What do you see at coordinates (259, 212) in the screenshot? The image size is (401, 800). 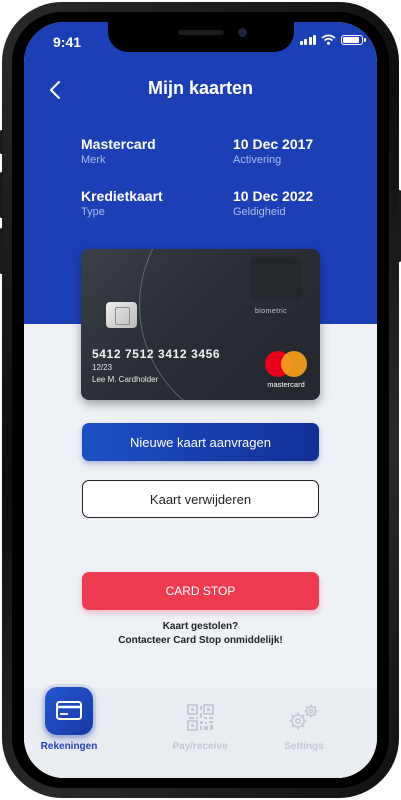 I see `validity-label: Geldigheid` at bounding box center [259, 212].